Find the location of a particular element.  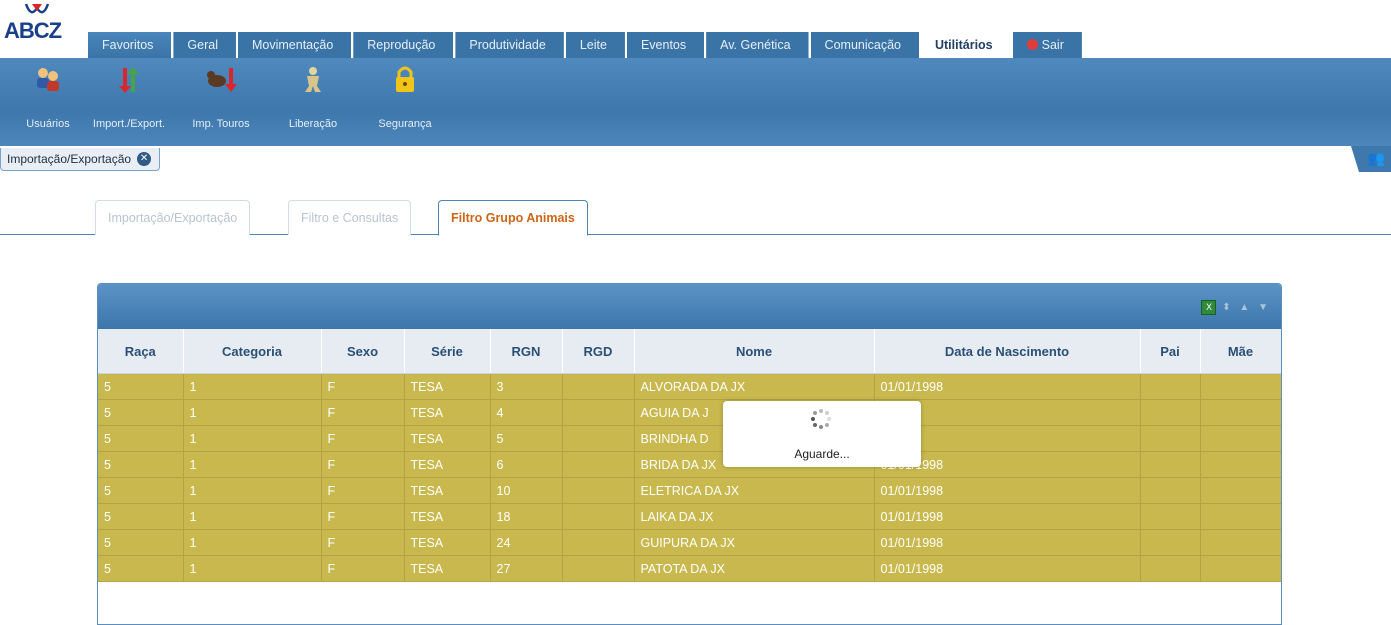

user-icon: 👥 is located at coordinates (1376, 158).